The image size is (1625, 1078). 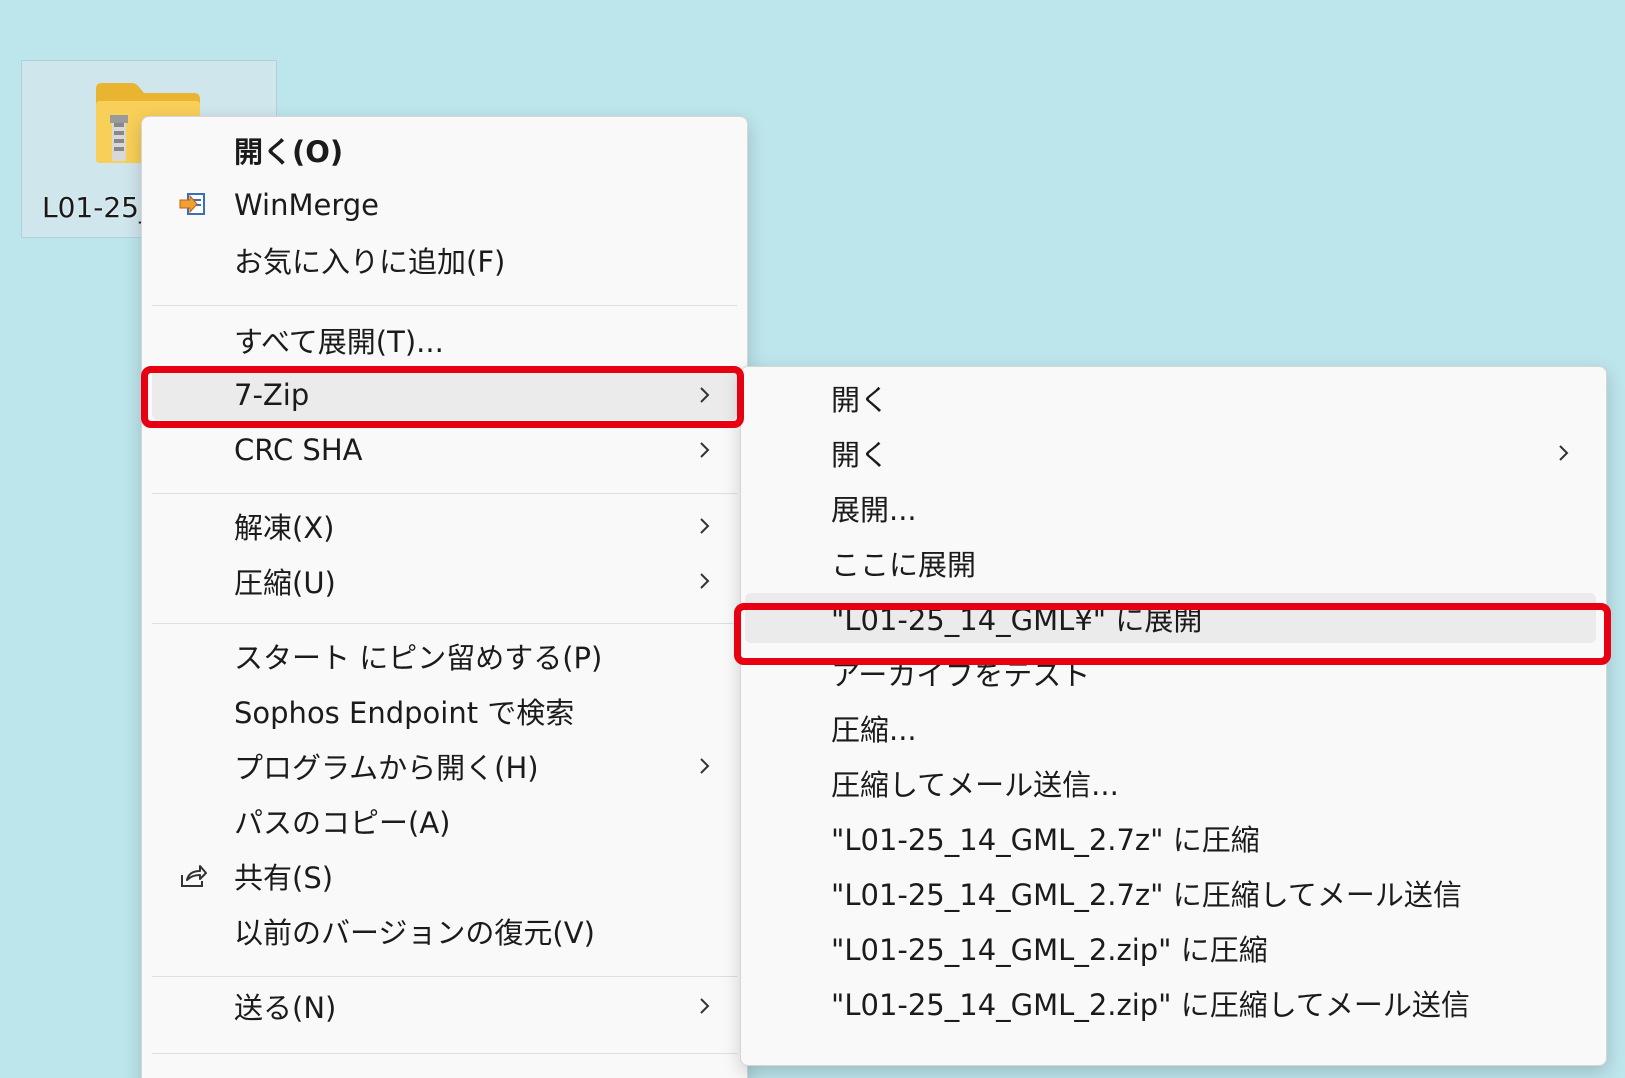 I want to click on submenu-item-test-archive: アーカイブをテスト, so click(x=1170, y=673).